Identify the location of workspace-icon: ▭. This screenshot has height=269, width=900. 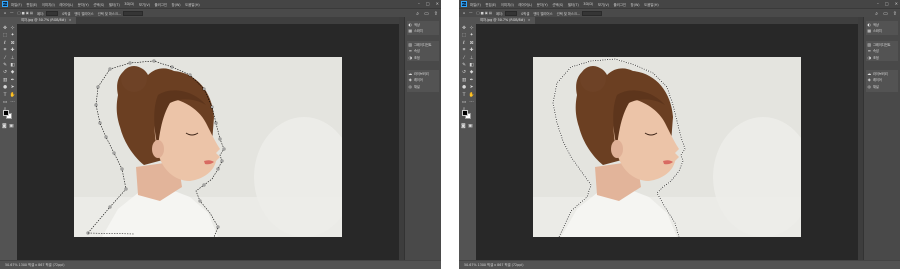
(885, 14).